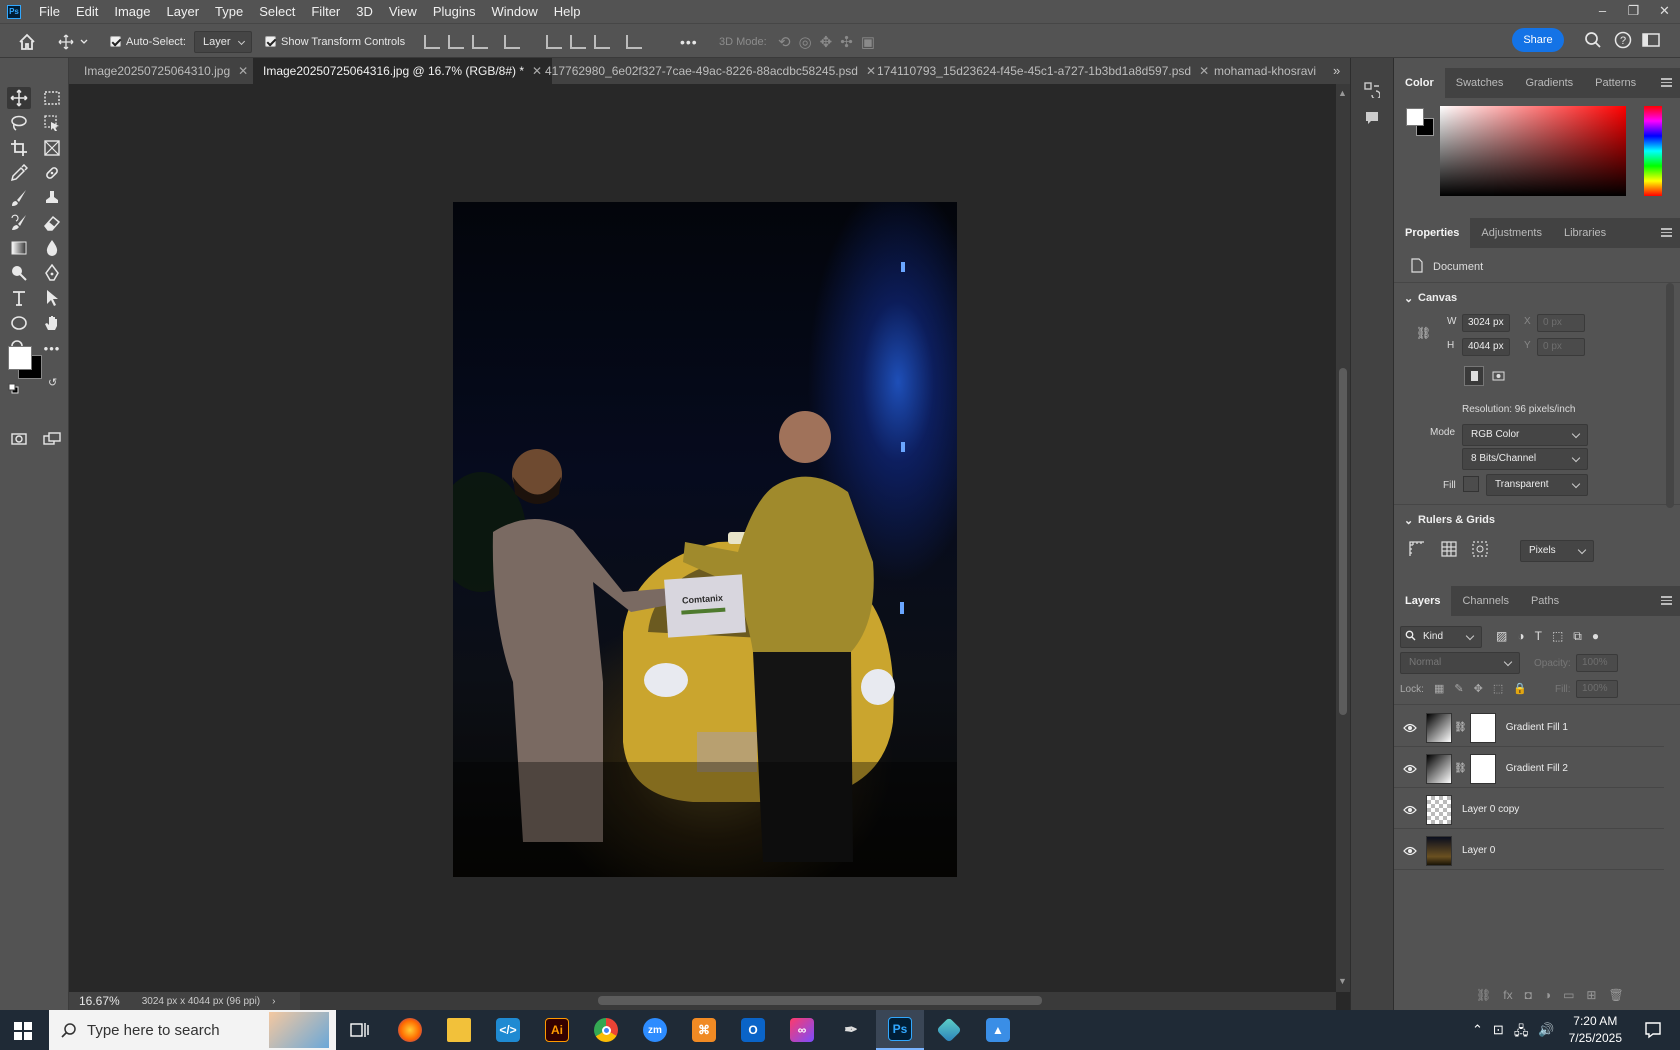 Image resolution: width=1680 pixels, height=1050 pixels. What do you see at coordinates (514, 11) in the screenshot?
I see `menu-window: Window` at bounding box center [514, 11].